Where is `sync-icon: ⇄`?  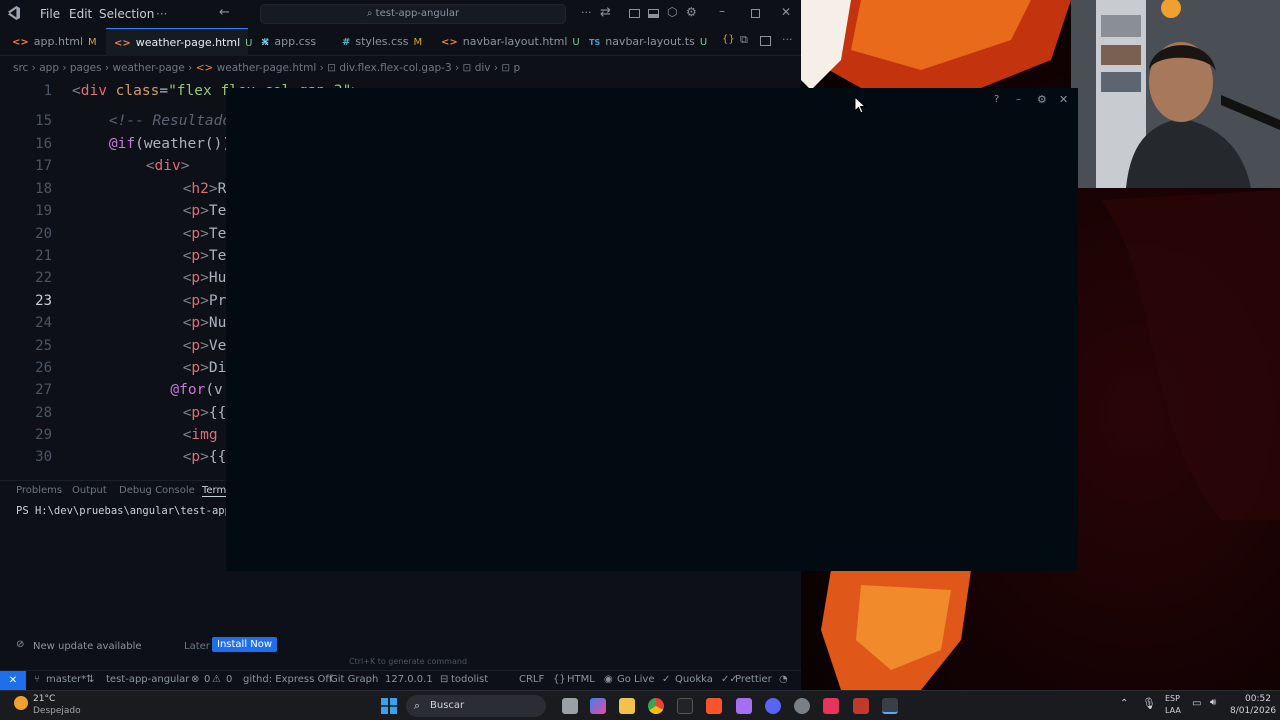
sync-icon: ⇄ is located at coordinates (605, 12).